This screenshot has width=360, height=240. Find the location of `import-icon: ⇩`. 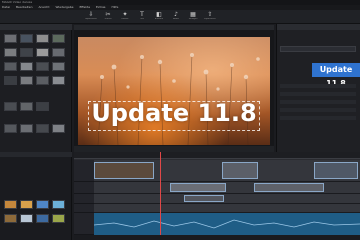

import-icon: ⇩ is located at coordinates (91, 14).